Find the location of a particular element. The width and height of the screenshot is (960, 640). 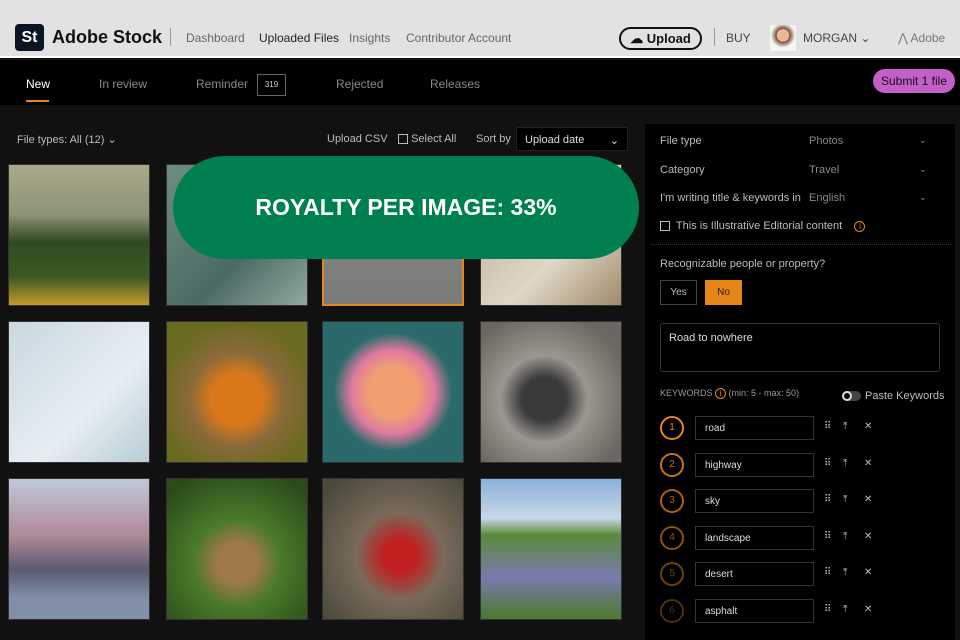

yes-button: Yes is located at coordinates (678, 292).